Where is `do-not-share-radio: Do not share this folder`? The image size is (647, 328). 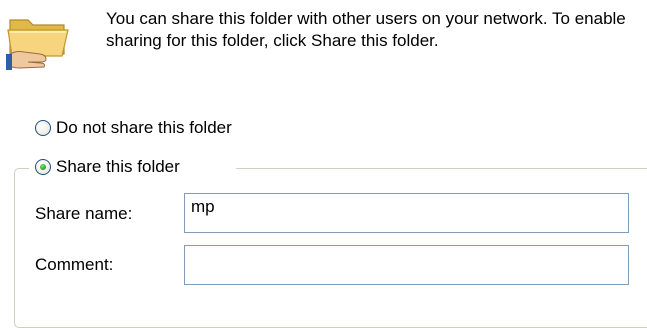
do-not-share-radio: Do not share this folder is located at coordinates (133, 128).